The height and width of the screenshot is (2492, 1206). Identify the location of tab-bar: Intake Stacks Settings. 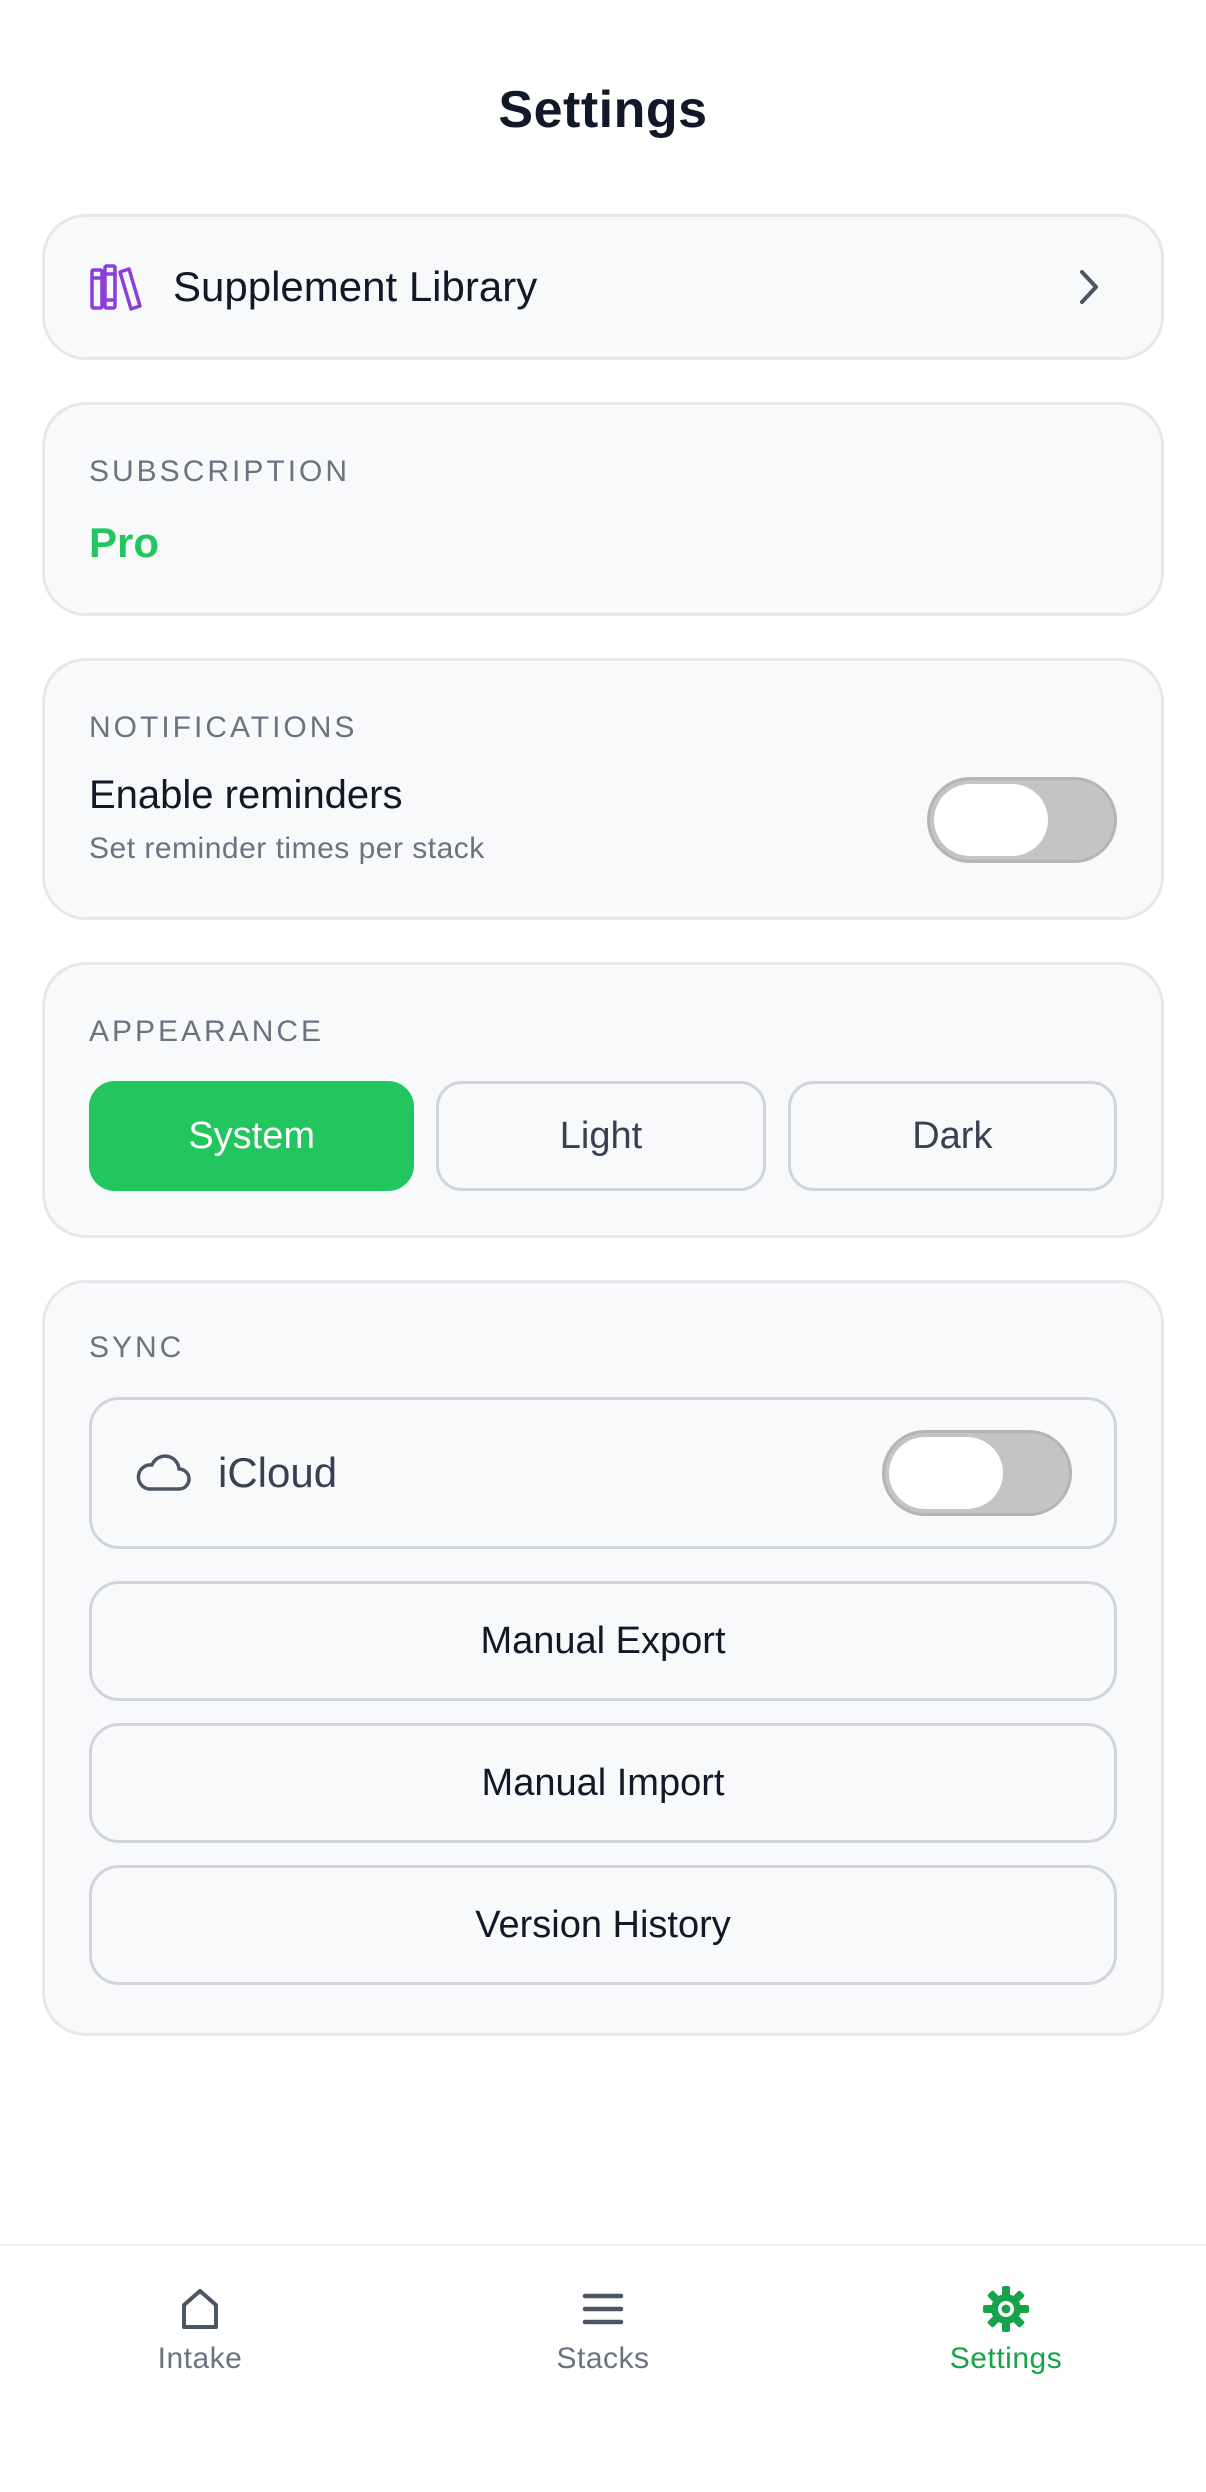
(603, 2368).